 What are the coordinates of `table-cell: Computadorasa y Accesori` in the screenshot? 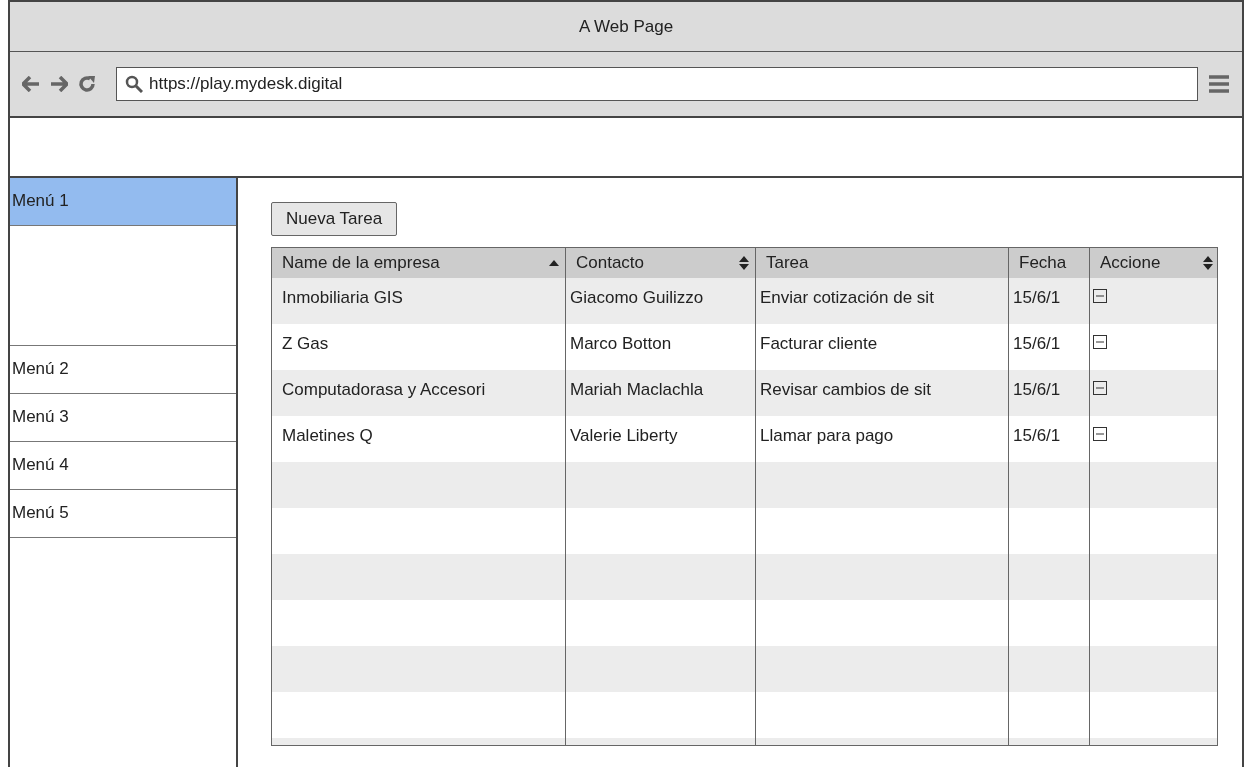 It's located at (384, 389).